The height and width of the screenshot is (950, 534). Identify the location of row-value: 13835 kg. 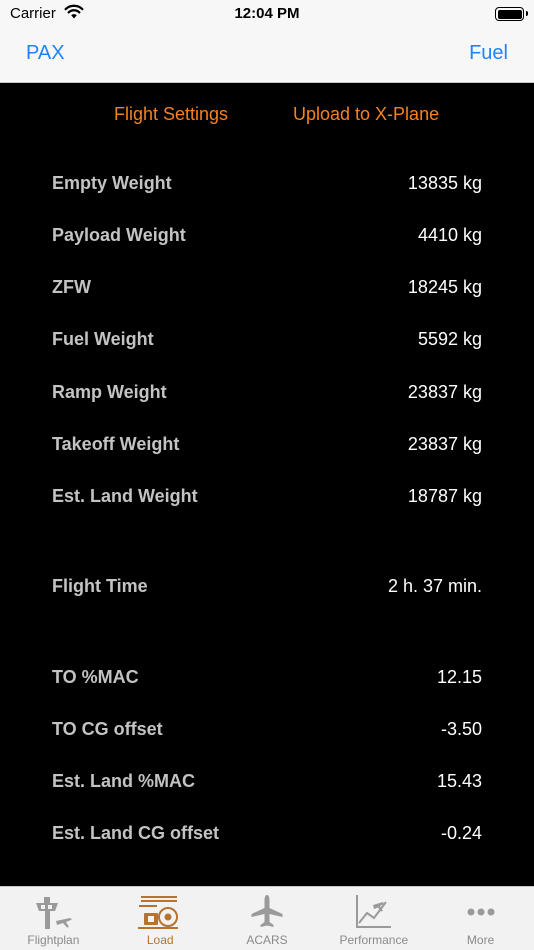
(444, 183).